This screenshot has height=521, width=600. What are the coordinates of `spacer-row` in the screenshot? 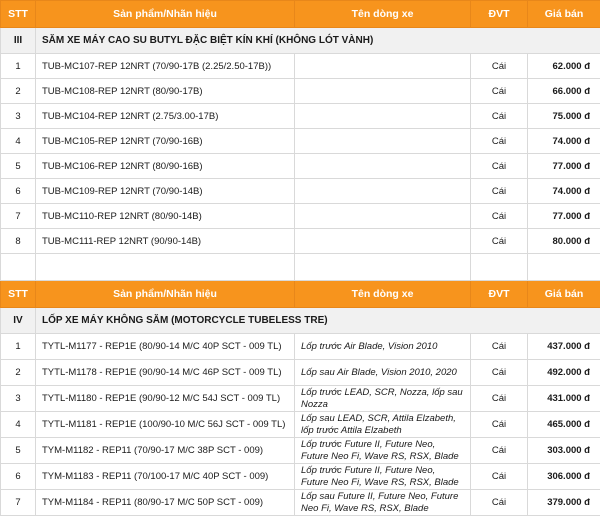 It's located at (300, 267).